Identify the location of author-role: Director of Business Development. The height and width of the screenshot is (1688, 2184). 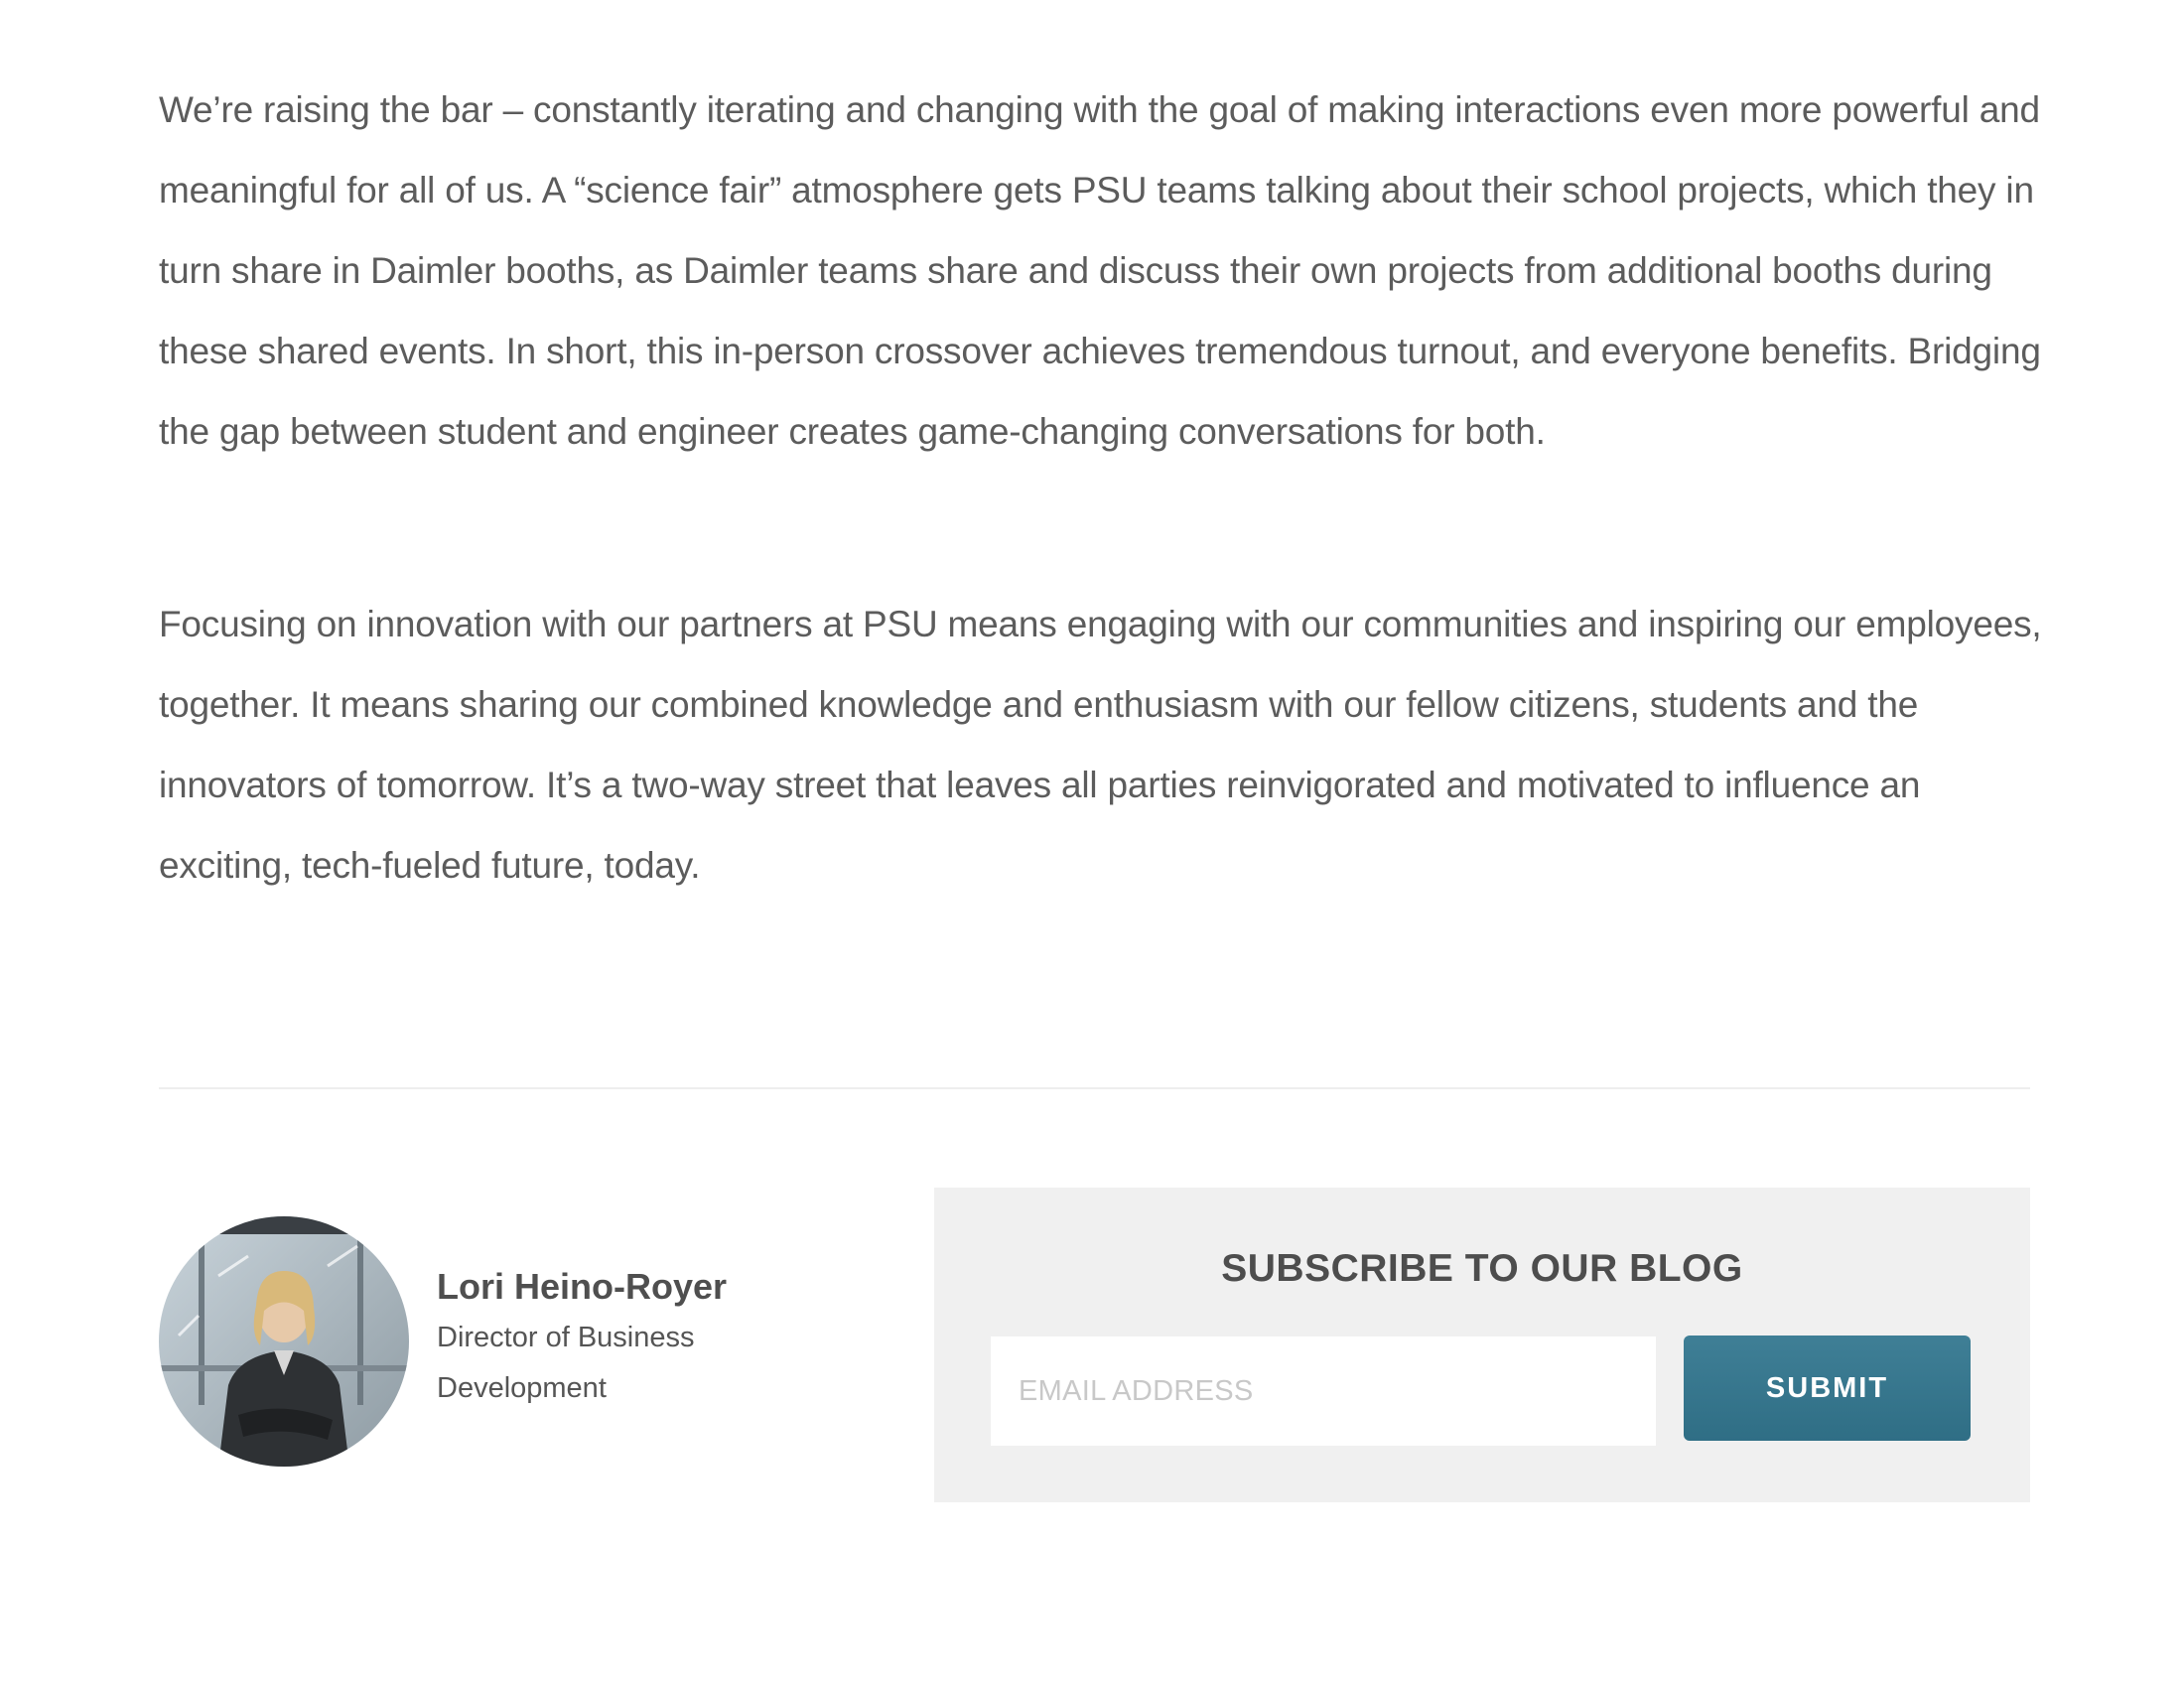
(566, 1363).